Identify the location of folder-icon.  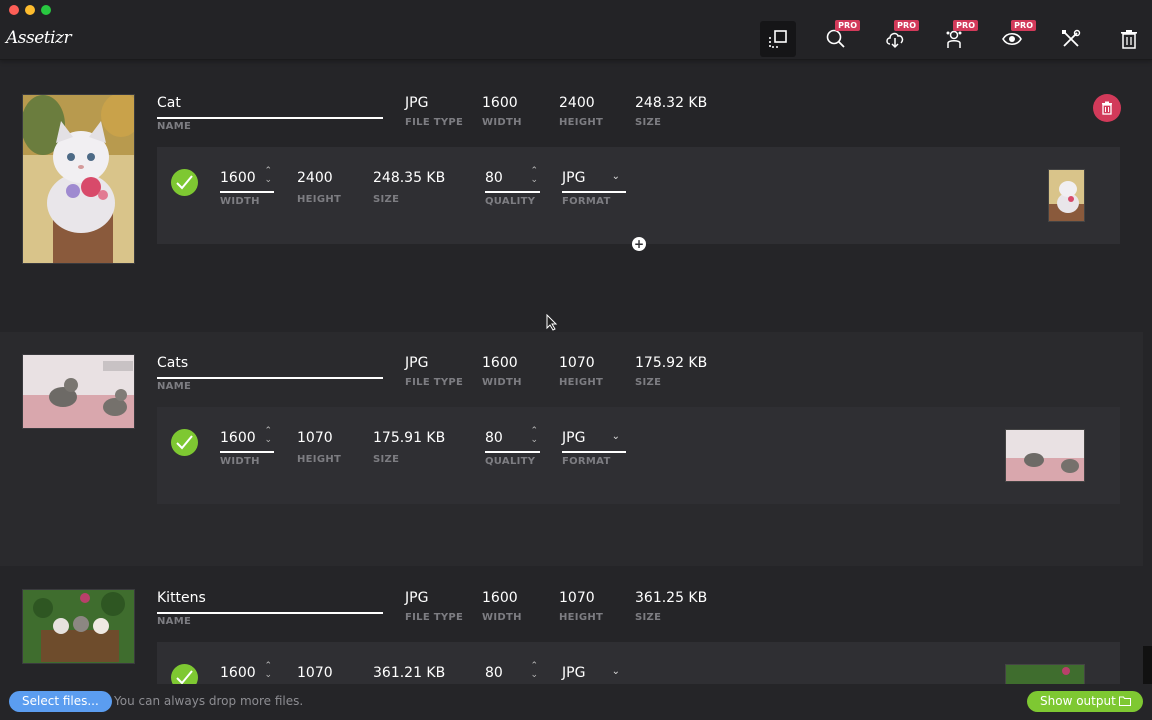
(1125, 701).